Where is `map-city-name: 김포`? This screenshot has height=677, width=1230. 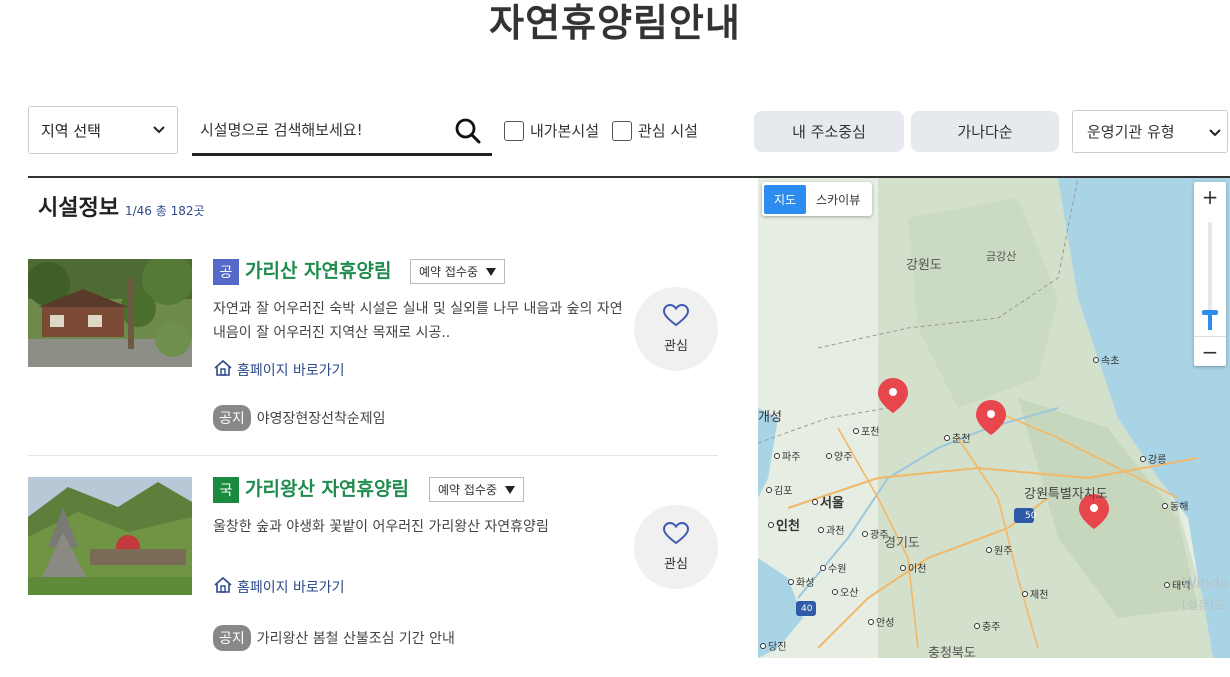 map-city-name: 김포 is located at coordinates (783, 491).